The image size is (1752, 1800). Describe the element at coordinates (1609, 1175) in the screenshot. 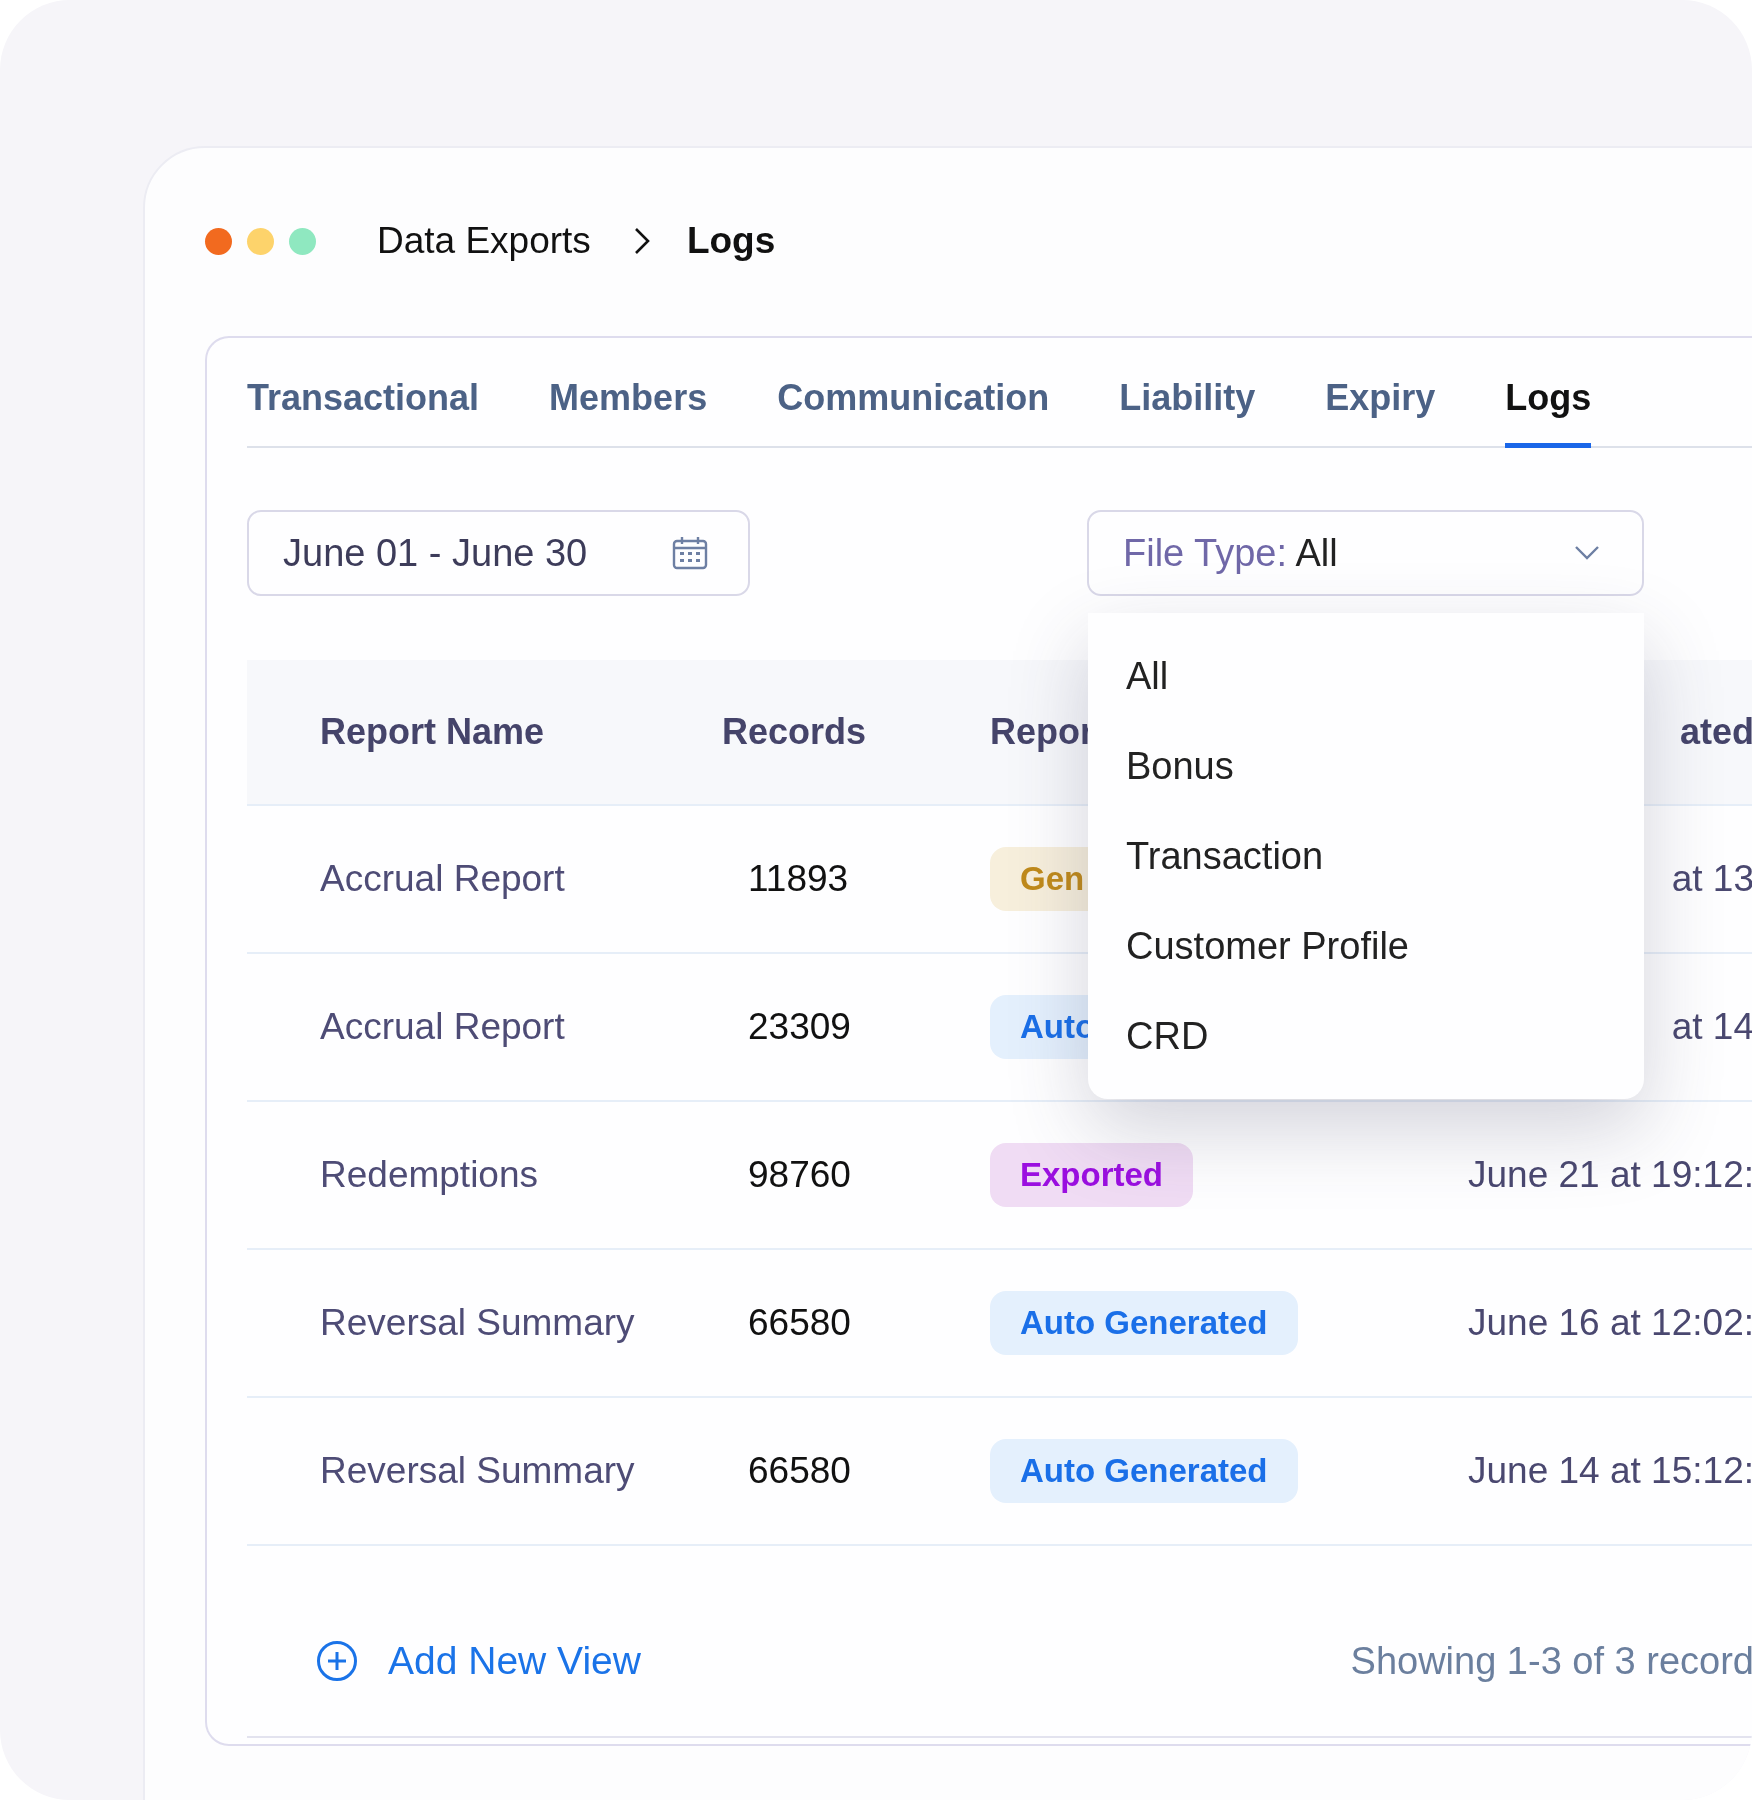

I see `table-cell-text: June 21 at 19:12:` at that location.